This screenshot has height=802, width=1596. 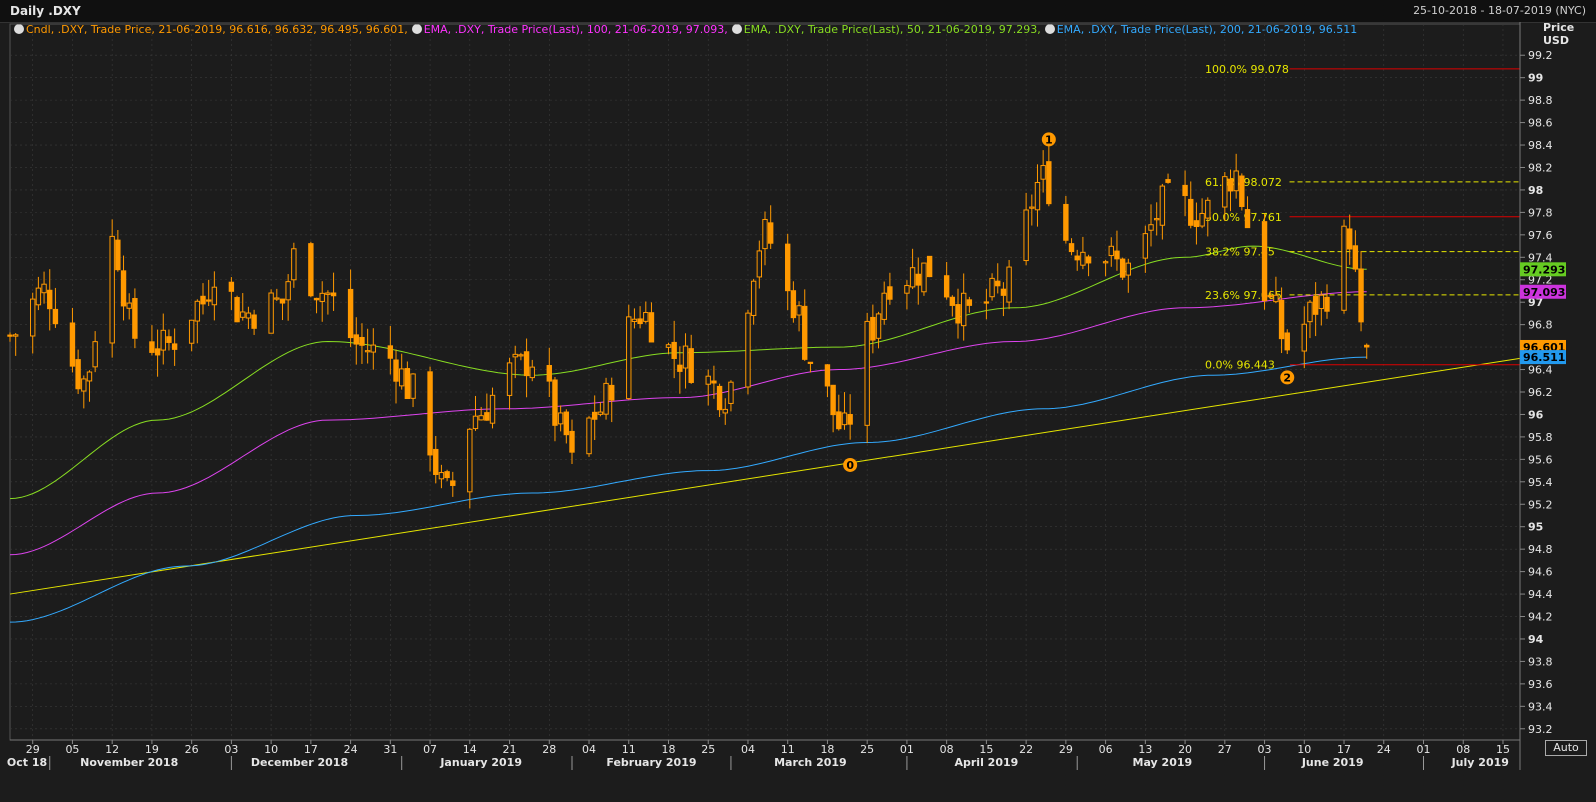 What do you see at coordinates (1163, 762) in the screenshot?
I see `month-label: May 2019` at bounding box center [1163, 762].